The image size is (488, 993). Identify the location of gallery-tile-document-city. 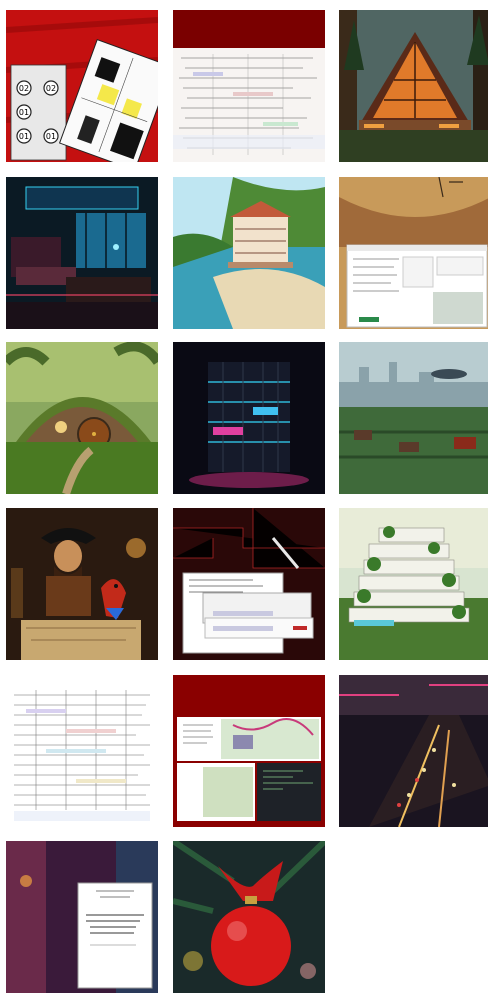
(82, 917).